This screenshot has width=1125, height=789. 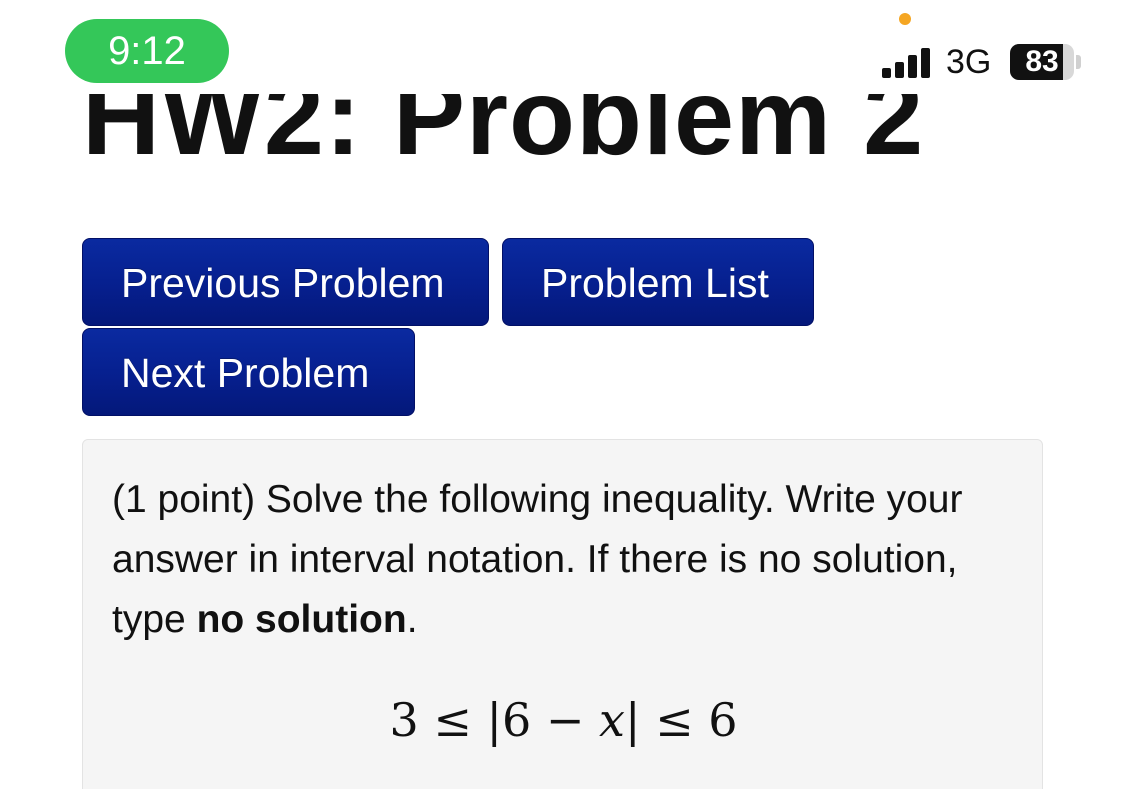 I want to click on inequality-equation: 3 ≤ |6 − x| ≤ 6, so click(x=563, y=720).